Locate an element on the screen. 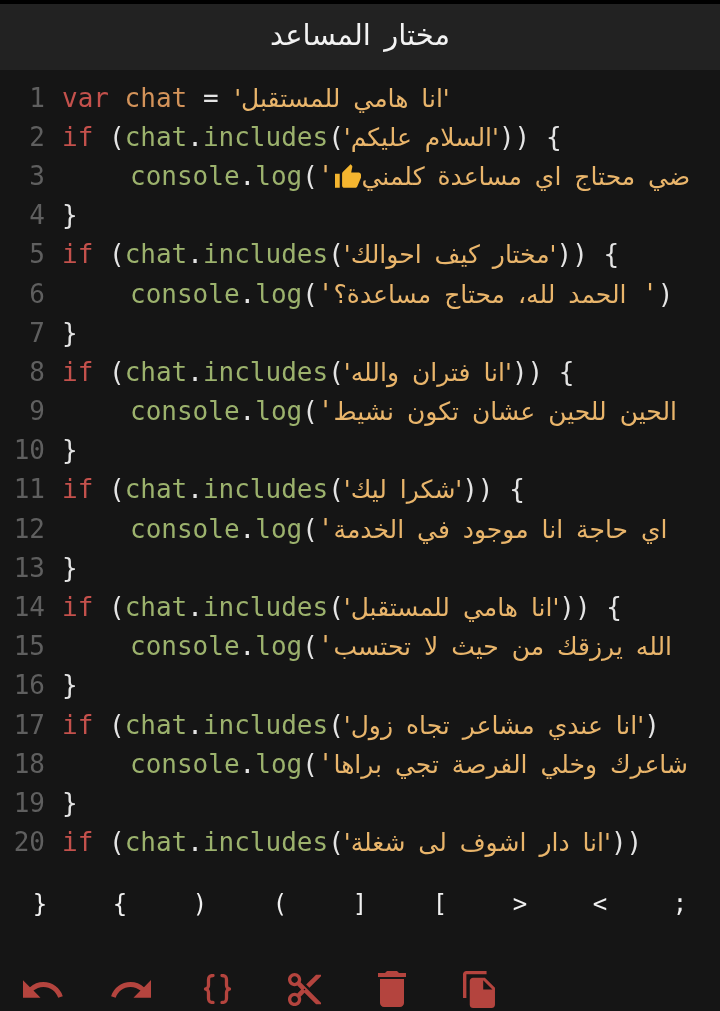 The height and width of the screenshot is (1011, 720). symbol-key: < is located at coordinates (520, 905).